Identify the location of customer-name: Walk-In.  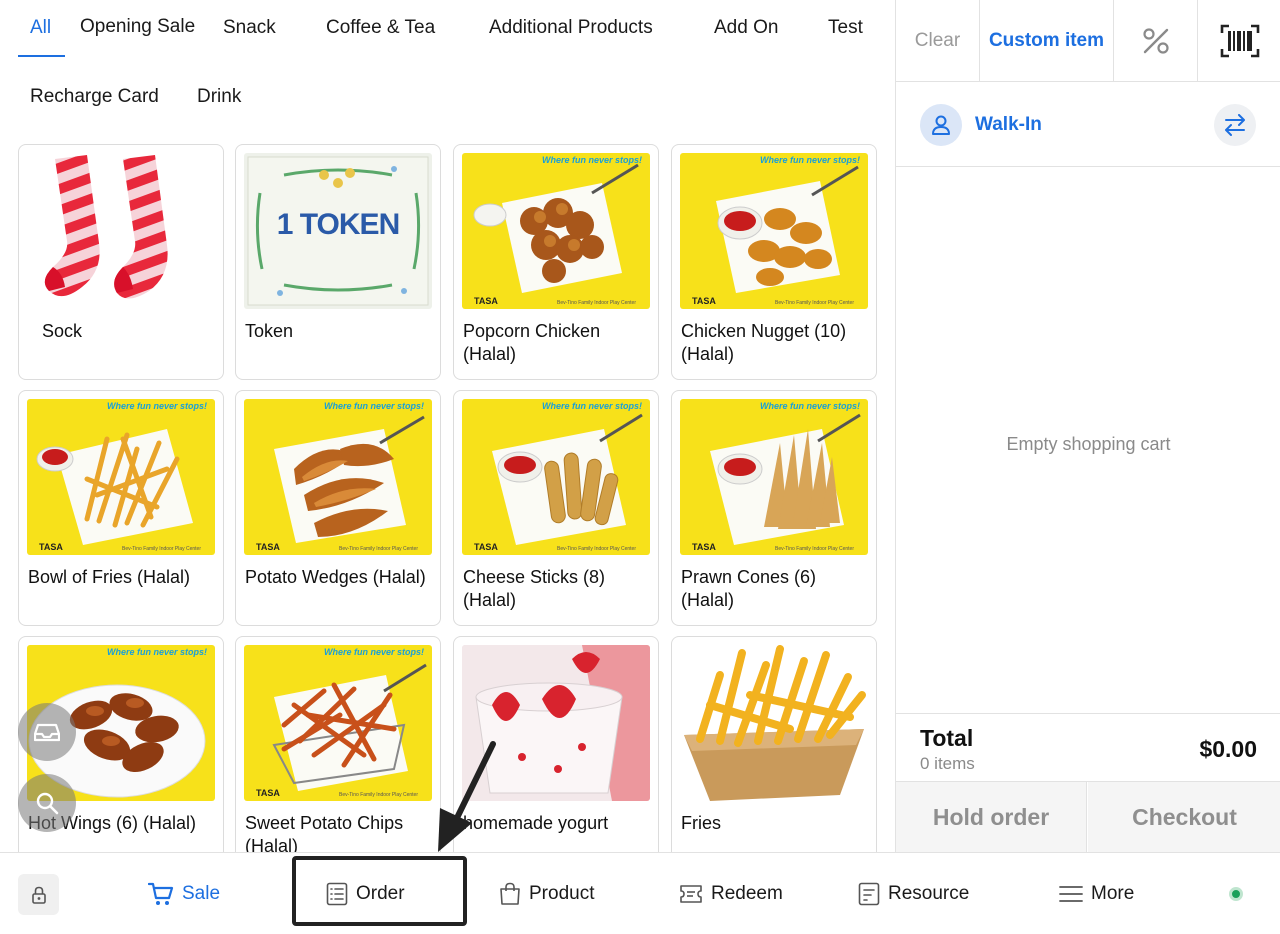
(1008, 125).